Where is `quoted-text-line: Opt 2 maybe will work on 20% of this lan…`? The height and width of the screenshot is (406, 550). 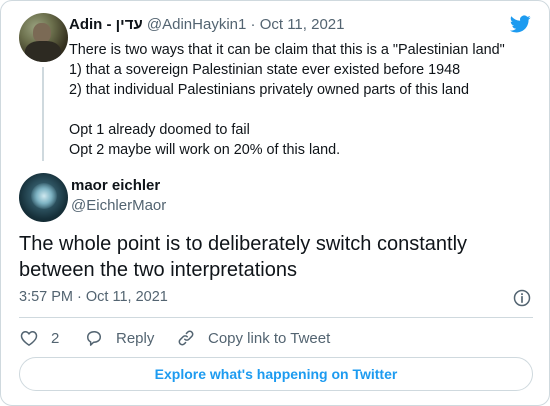 quoted-text-line: Opt 2 maybe will work on 20% of this lan… is located at coordinates (205, 150).